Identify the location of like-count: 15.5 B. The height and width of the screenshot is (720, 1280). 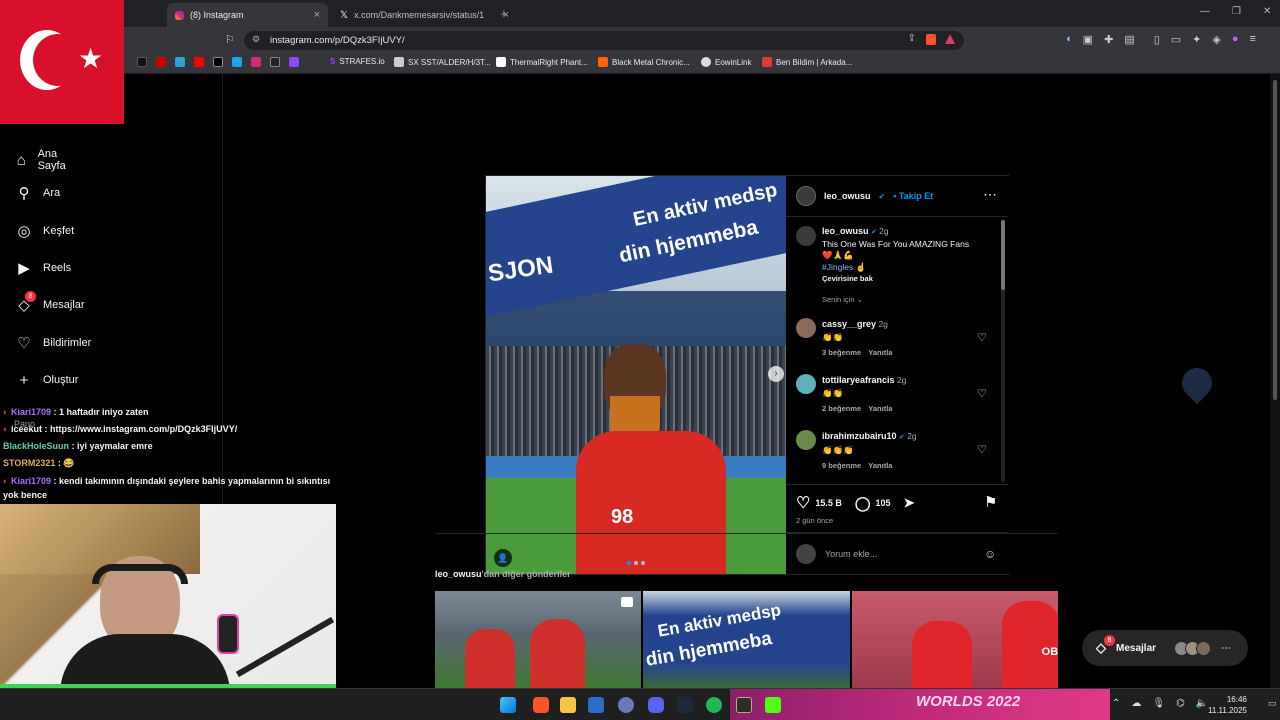
(828, 503).